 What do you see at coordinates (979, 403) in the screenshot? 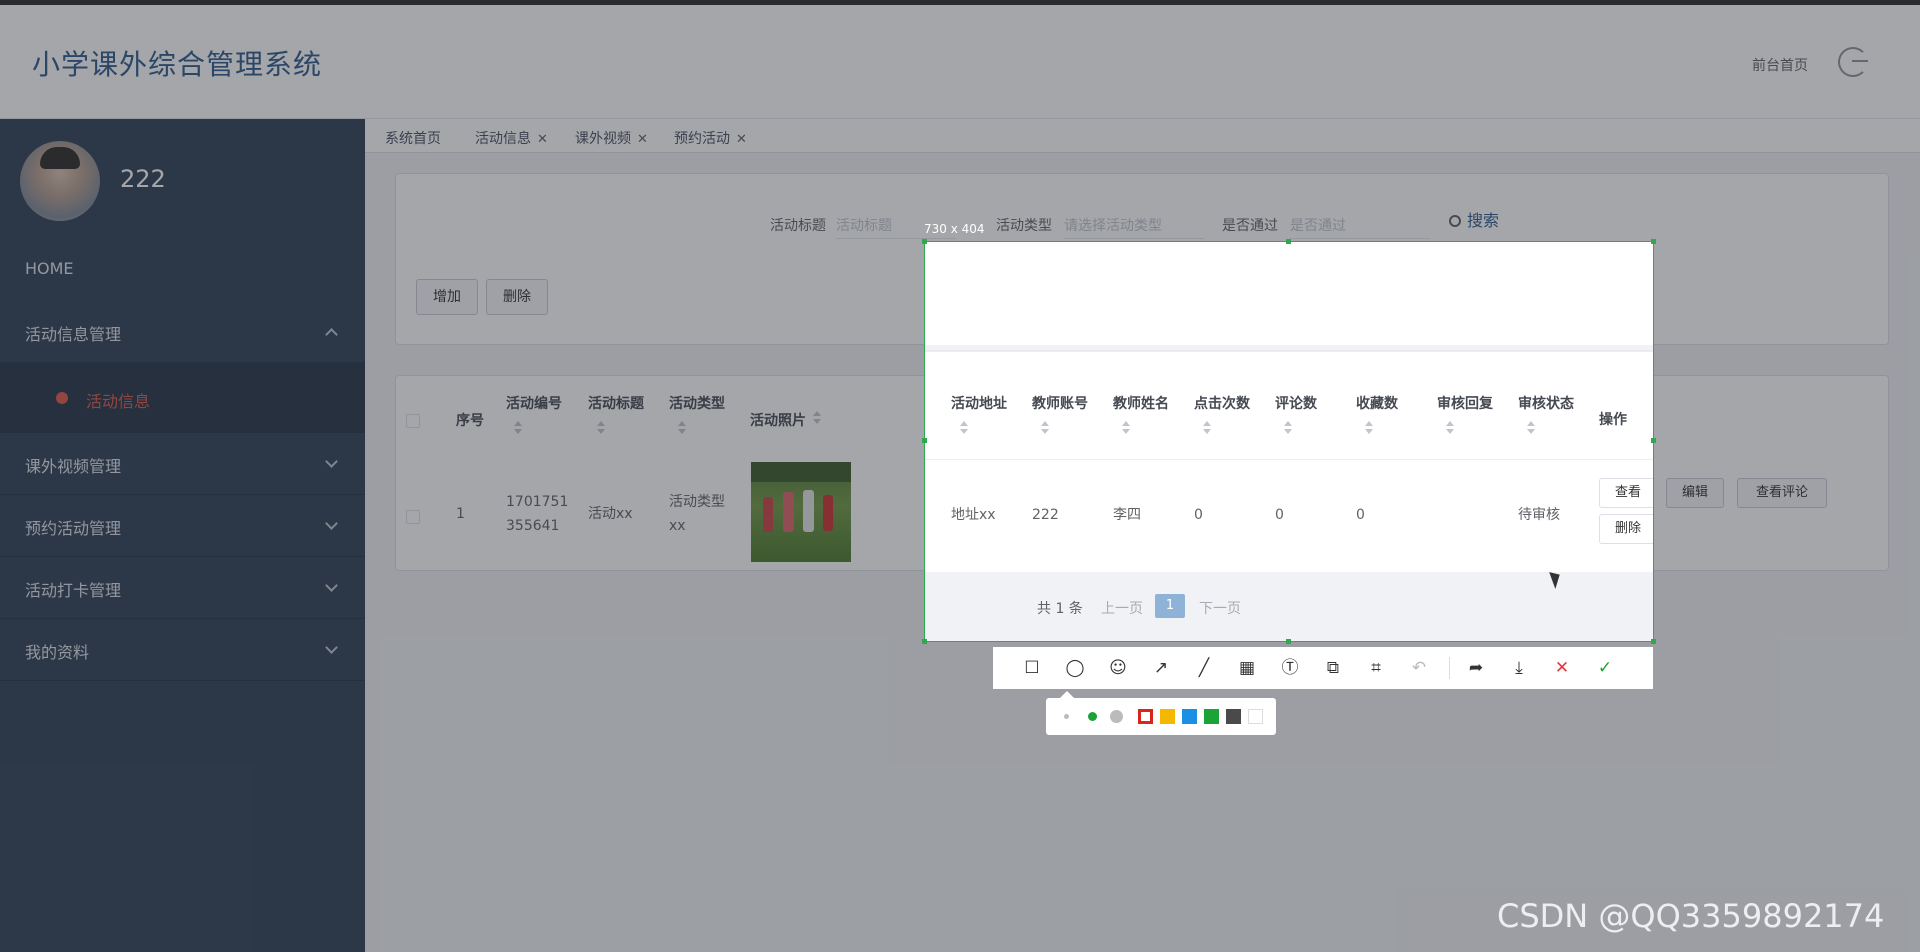
I see `header-address: 活动地址` at bounding box center [979, 403].